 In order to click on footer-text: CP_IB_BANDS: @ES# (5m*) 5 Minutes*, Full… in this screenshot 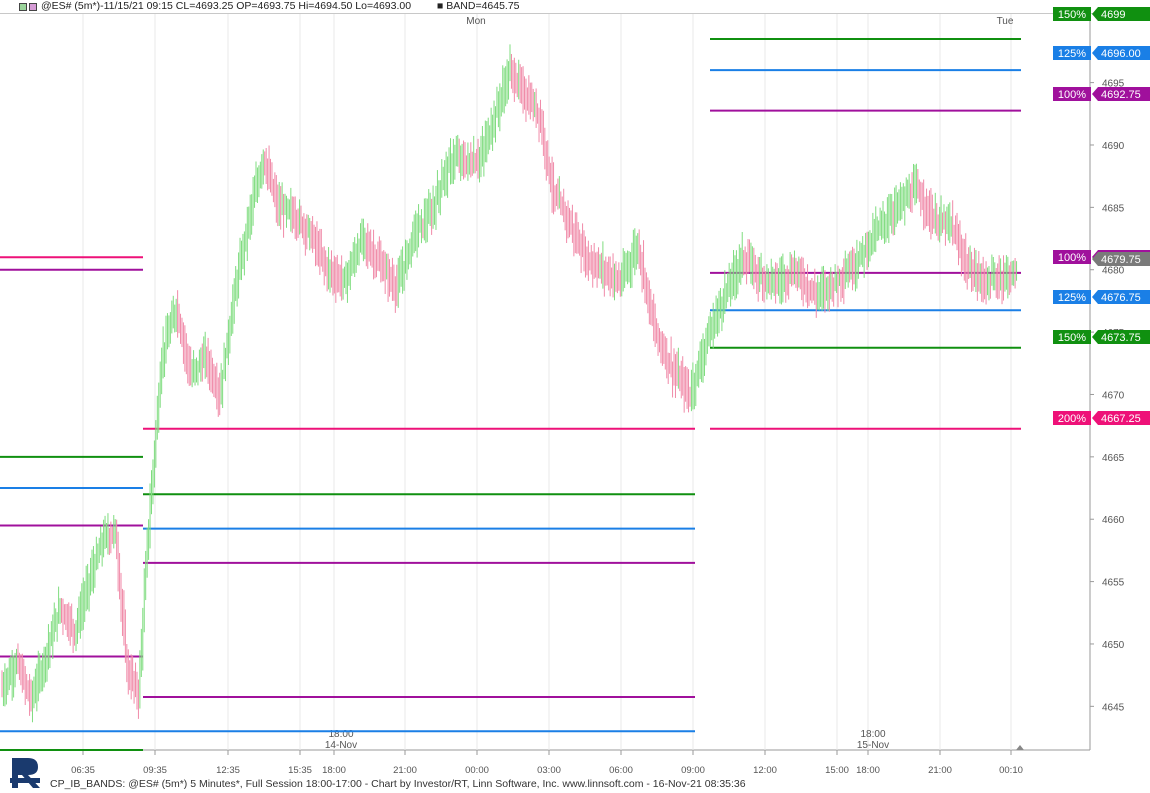, I will do `click(398, 784)`.